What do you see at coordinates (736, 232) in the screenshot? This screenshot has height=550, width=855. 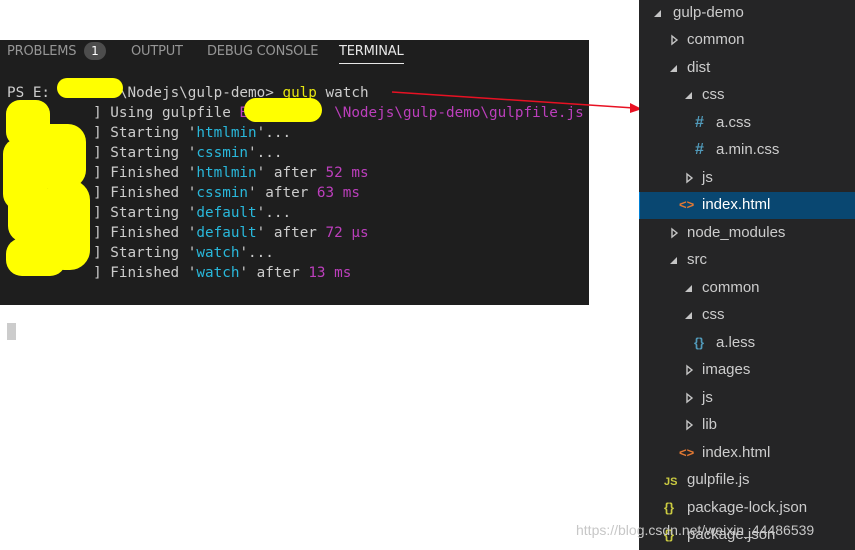 I see `tree-item-label: node_modules` at bounding box center [736, 232].